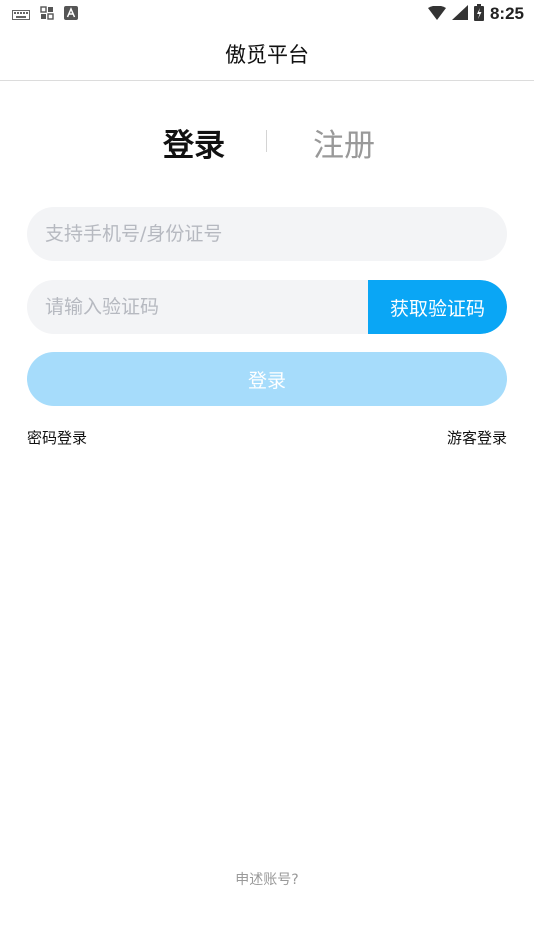  I want to click on code-field-container: 获取验证码, so click(267, 307).